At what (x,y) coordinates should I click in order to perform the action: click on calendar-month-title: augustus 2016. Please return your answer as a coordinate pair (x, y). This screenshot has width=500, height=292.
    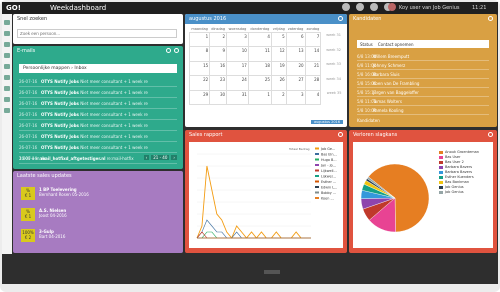
    Looking at the image, I should click on (207, 19).